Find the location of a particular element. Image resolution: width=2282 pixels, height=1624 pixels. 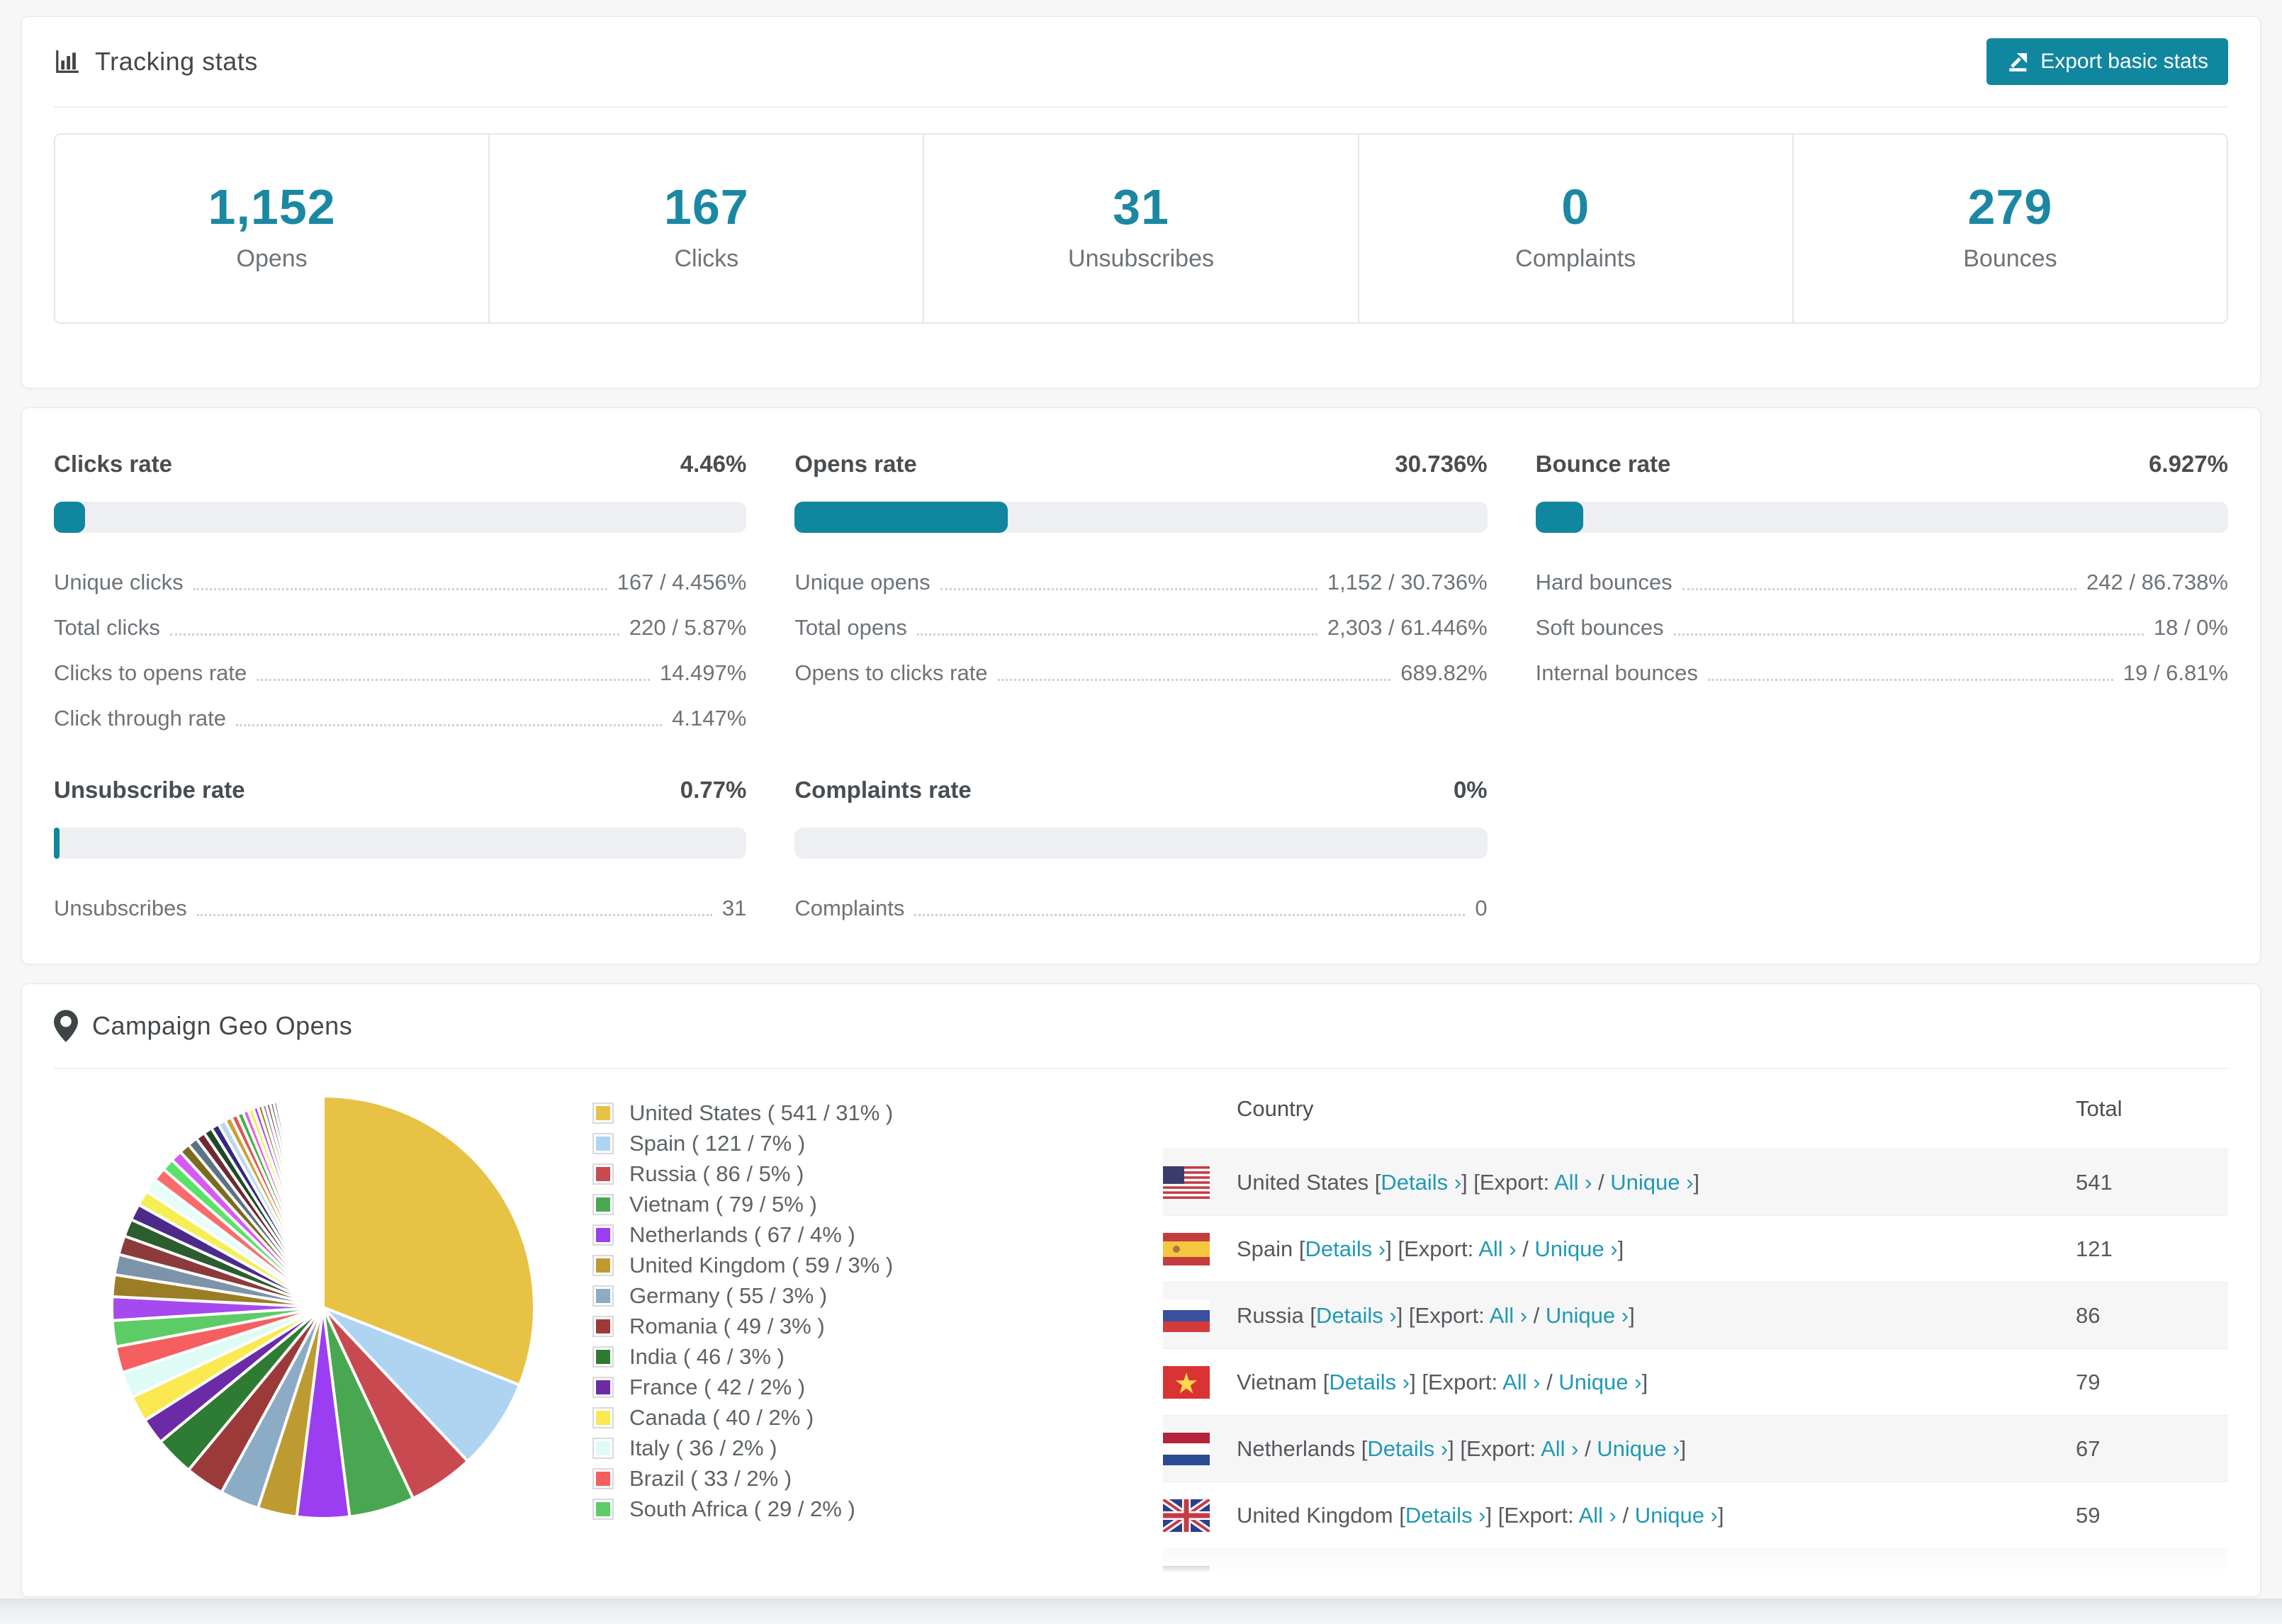

country-total: 121 is located at coordinates (2094, 1248).